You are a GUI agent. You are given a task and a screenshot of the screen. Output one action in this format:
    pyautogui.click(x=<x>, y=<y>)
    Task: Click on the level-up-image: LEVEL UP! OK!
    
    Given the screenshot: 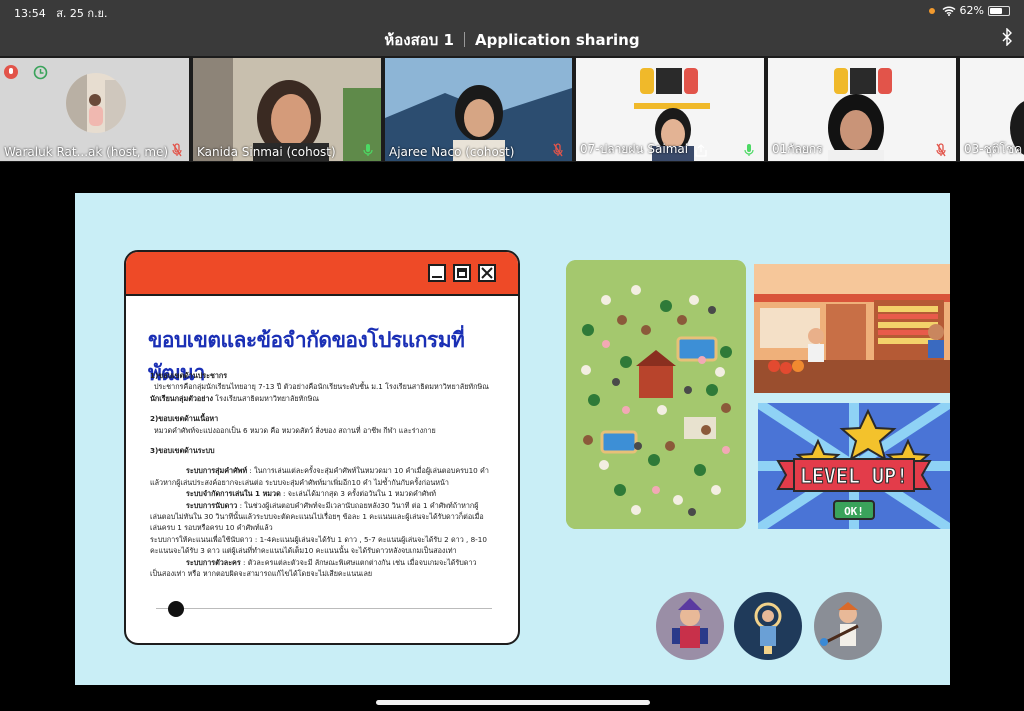 What is the action you would take?
    pyautogui.click(x=854, y=466)
    